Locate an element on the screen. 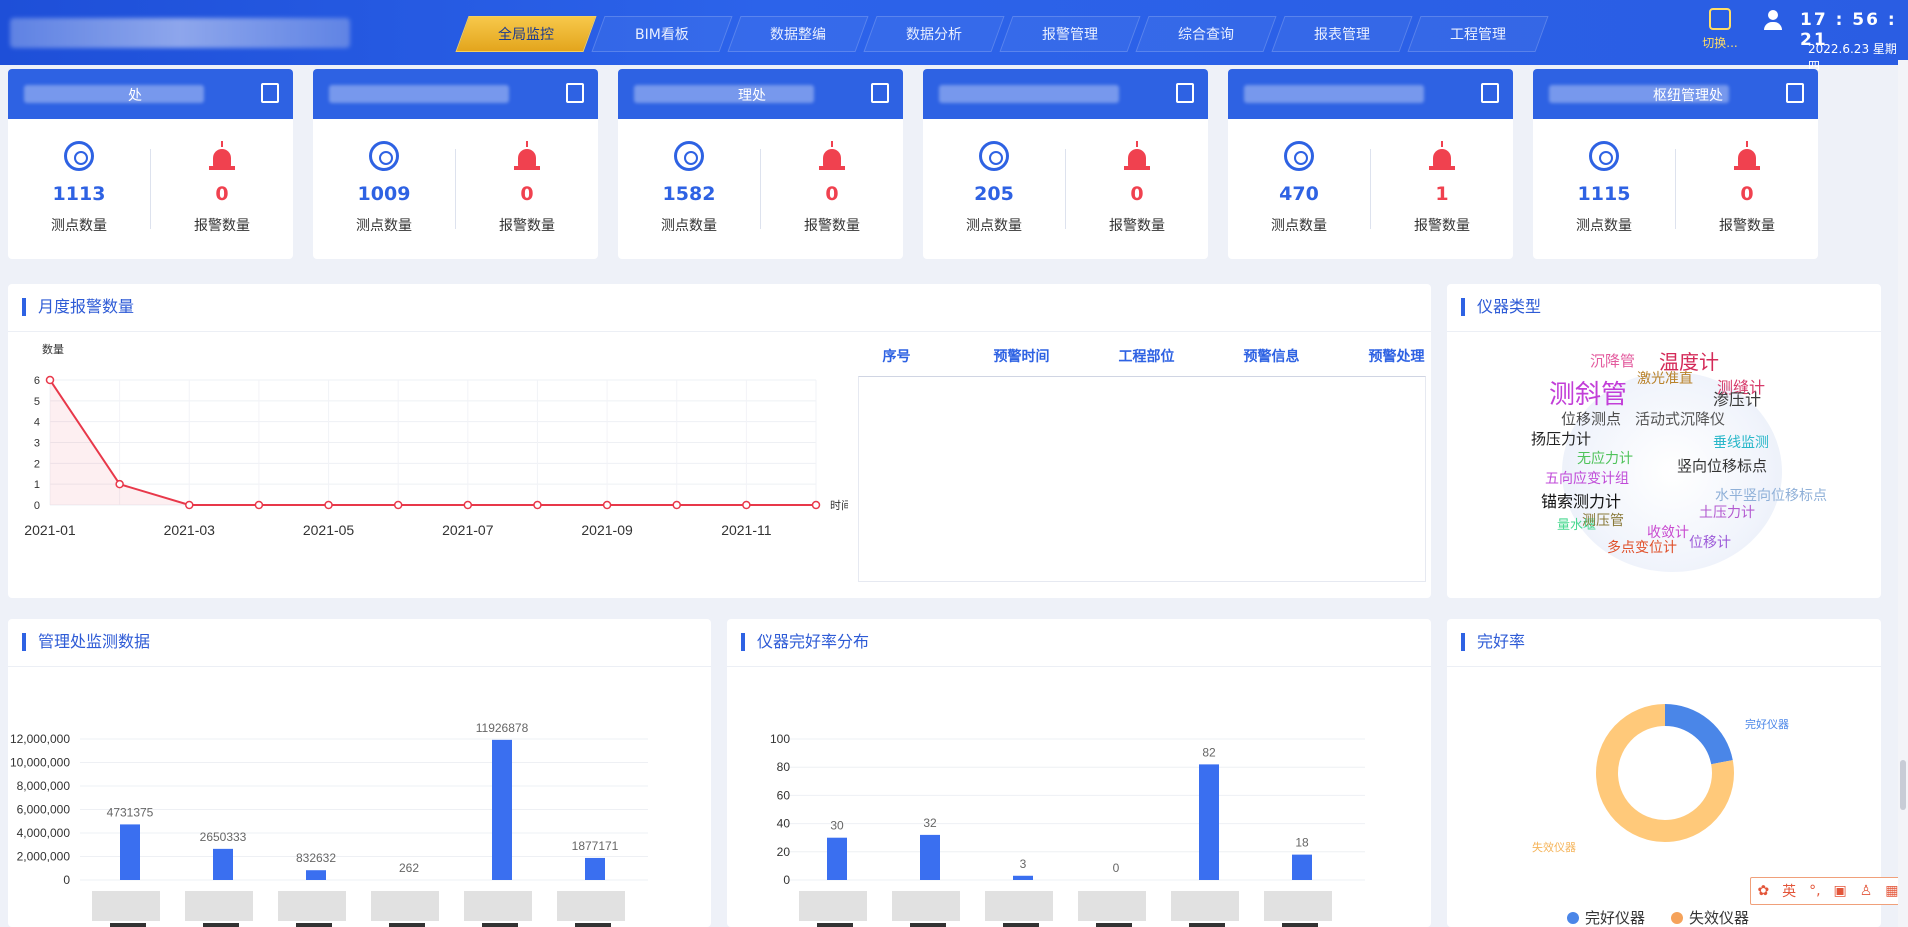 The width and height of the screenshot is (1908, 927). x-tick-label: 2021-09 is located at coordinates (607, 530).